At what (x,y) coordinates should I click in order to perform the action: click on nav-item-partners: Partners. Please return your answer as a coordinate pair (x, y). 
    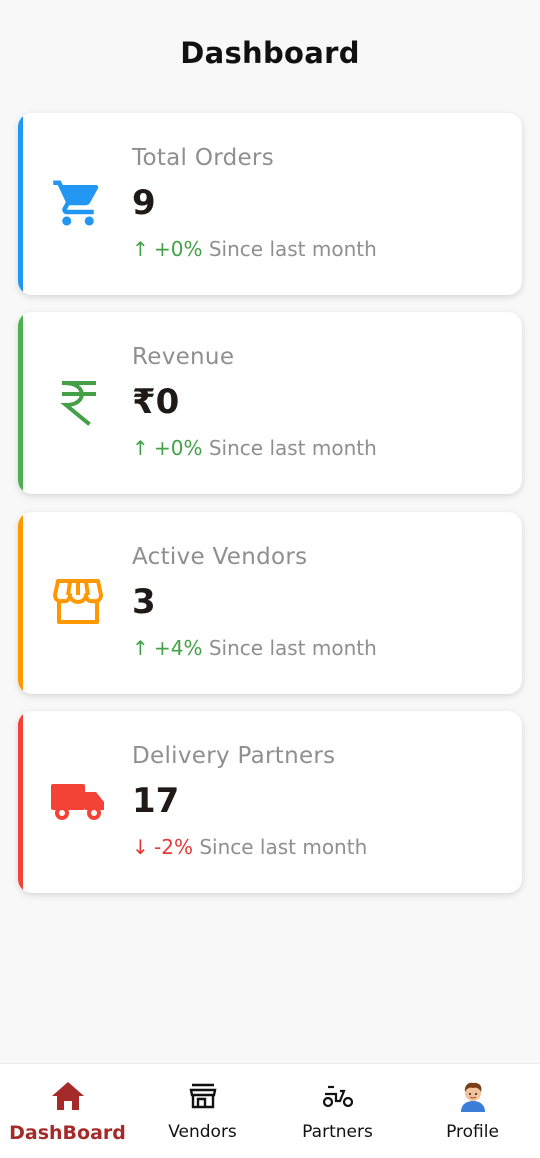
    Looking at the image, I should click on (337, 1111).